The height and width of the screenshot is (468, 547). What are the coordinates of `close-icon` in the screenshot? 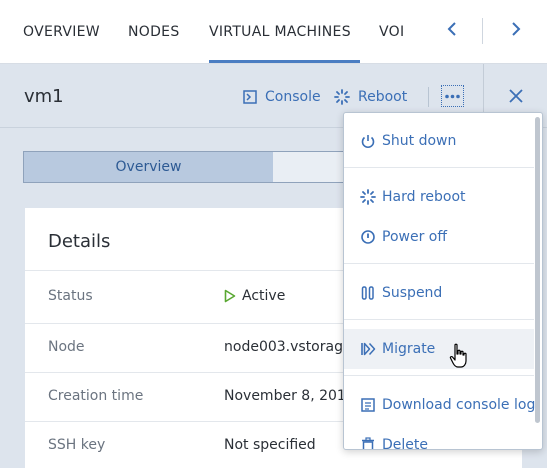 It's located at (516, 96).